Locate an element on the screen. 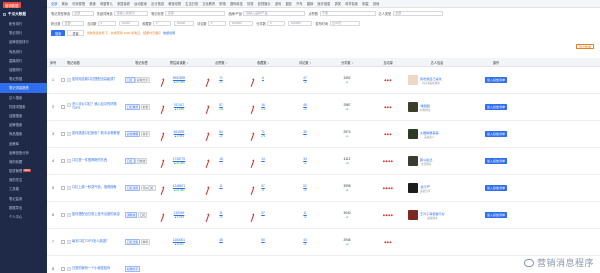  note-title-link: 每天口红TOP3怎么挑选？ is located at coordinates (98, 241).